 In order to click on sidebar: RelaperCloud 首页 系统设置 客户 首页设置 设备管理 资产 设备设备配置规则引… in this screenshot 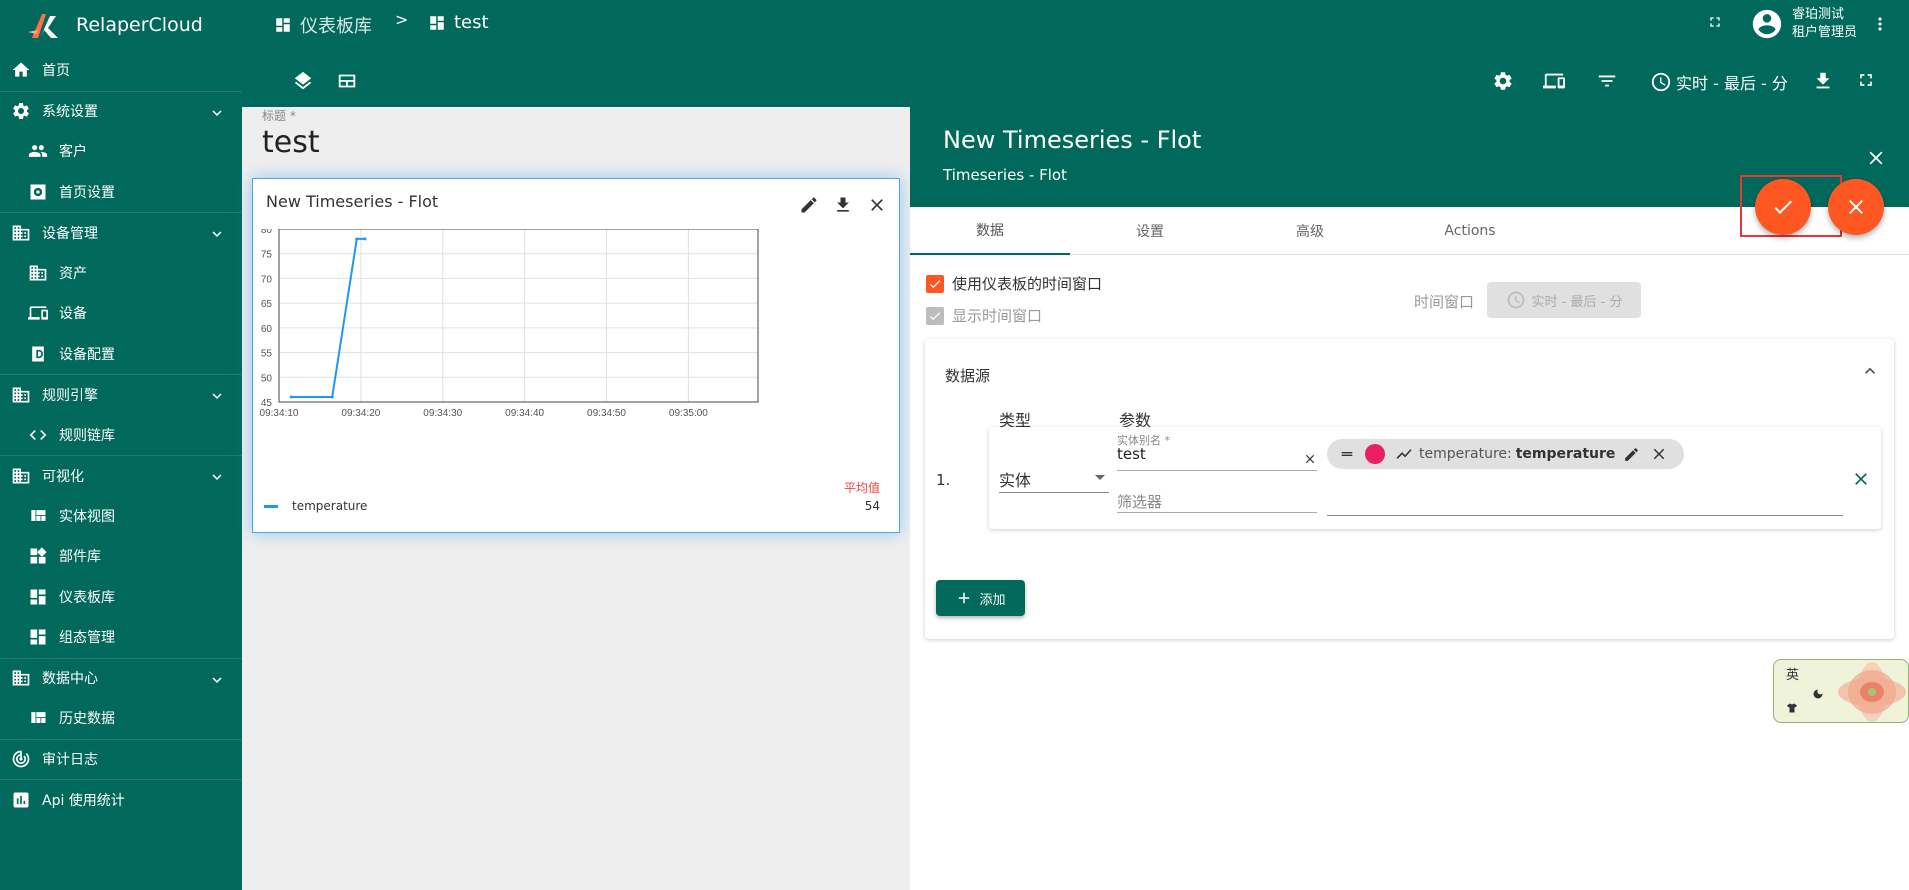, I will do `click(121, 445)`.